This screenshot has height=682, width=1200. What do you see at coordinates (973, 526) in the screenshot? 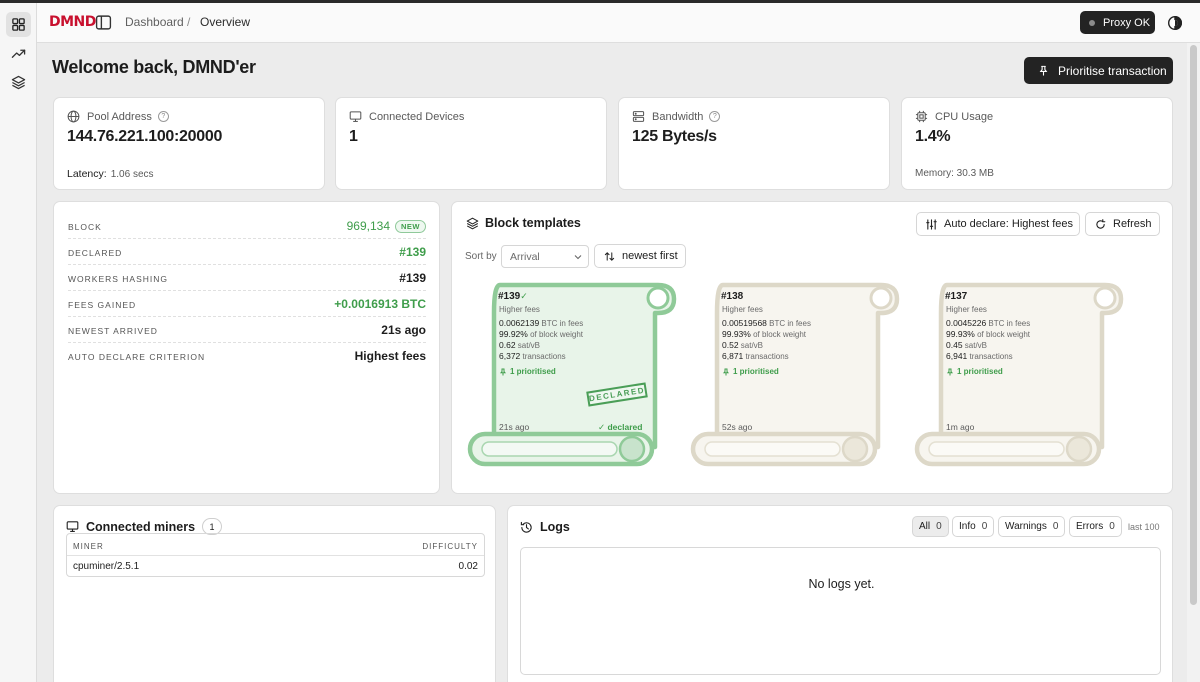
I see `filter-info: Info 0` at bounding box center [973, 526].